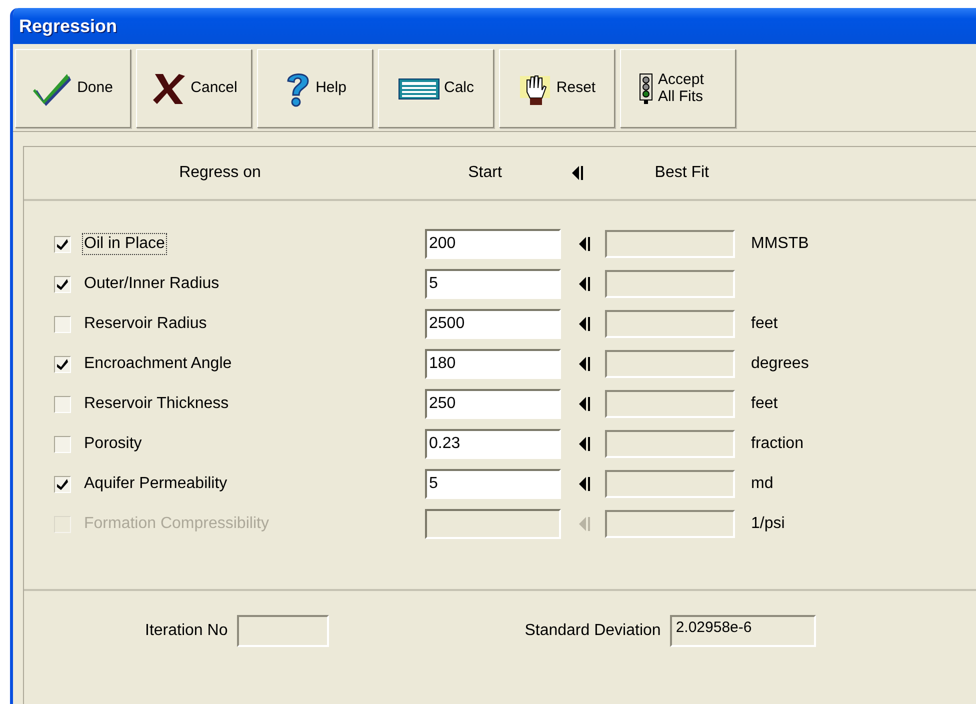 This screenshot has width=976, height=704. Describe the element at coordinates (557, 88) in the screenshot. I see `toolbar-button: Reset` at that location.